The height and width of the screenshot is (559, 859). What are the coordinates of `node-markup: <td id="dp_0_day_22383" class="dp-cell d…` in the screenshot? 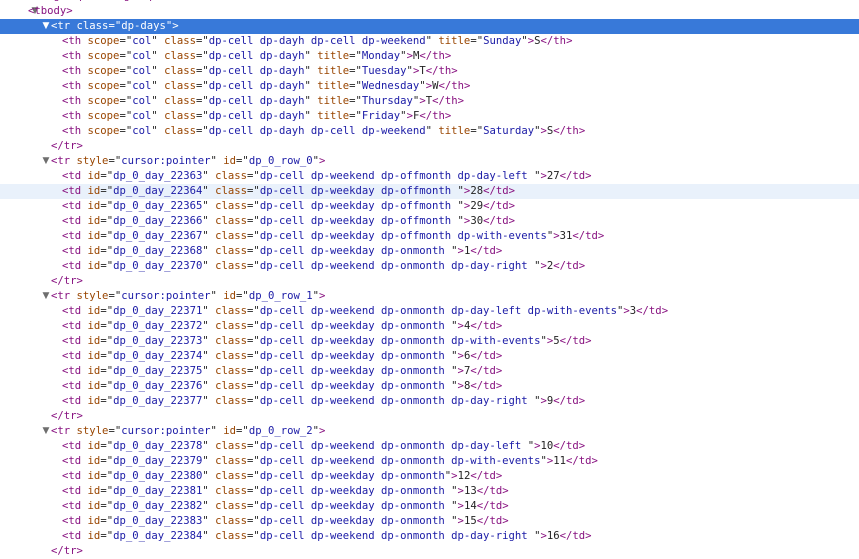 It's located at (285, 521).